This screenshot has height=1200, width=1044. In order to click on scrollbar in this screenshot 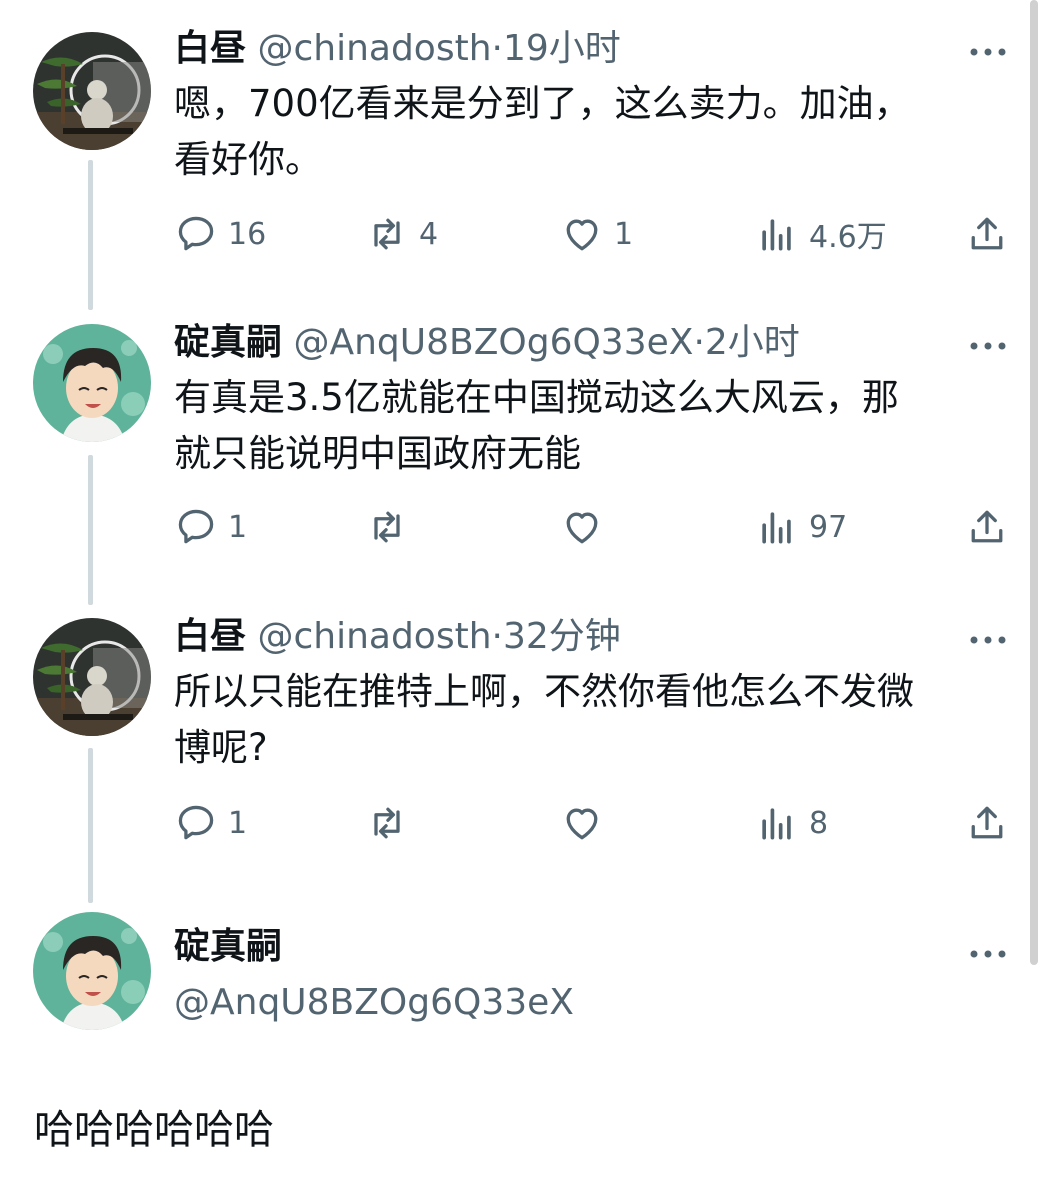, I will do `click(1034, 482)`.